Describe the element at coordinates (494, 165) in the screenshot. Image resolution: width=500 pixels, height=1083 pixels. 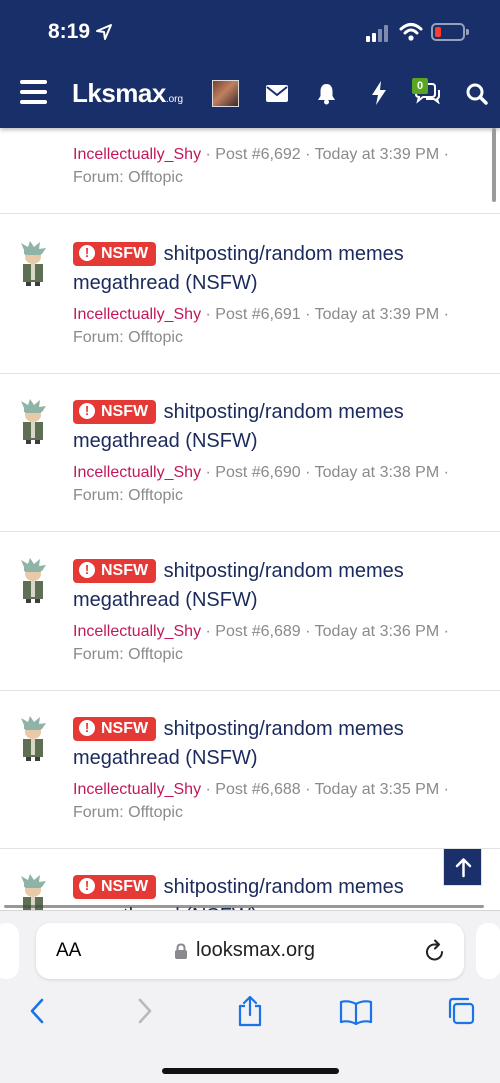
I see `page-scrollbar` at that location.